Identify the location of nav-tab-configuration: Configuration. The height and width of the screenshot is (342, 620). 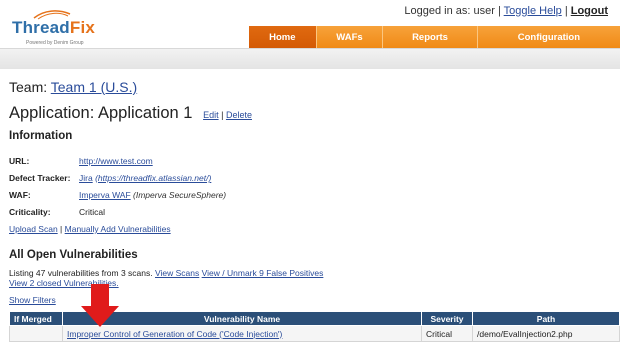
(548, 37).